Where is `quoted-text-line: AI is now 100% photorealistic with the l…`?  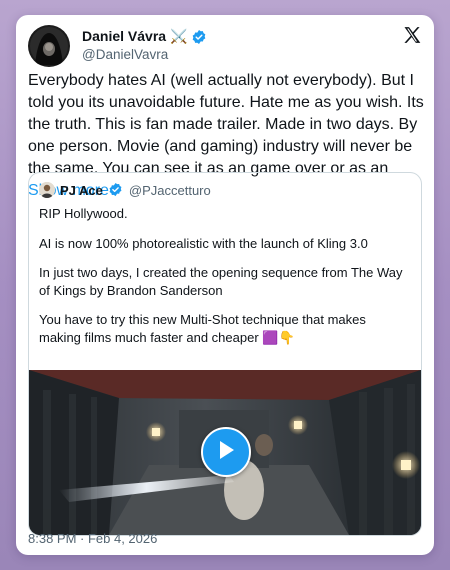 quoted-text-line: AI is now 100% photorealistic with the l… is located at coordinates (203, 243).